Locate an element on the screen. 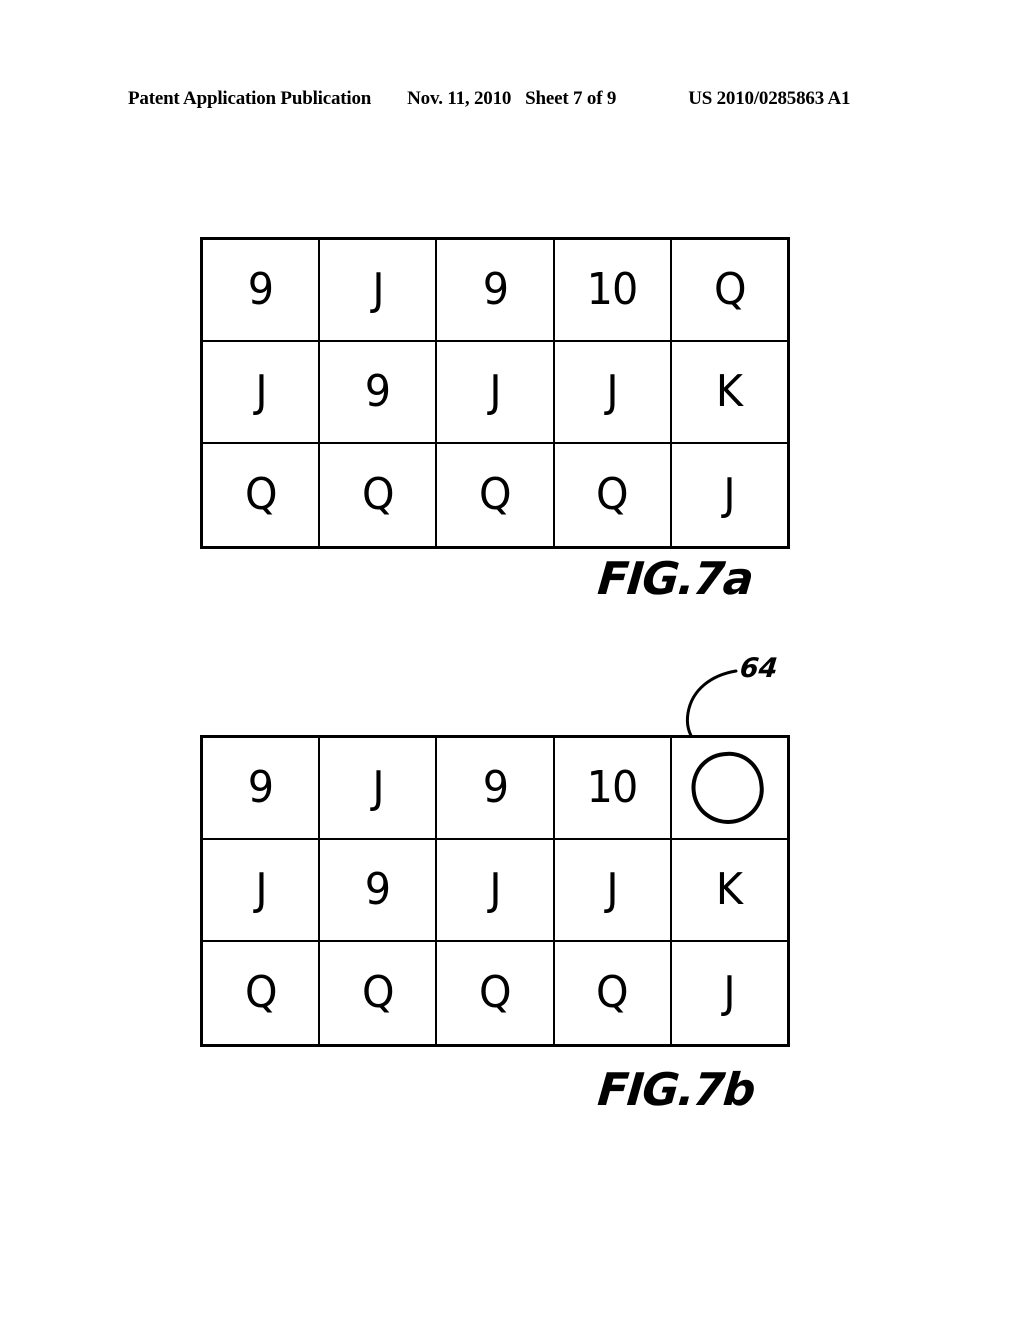 This screenshot has height=1320, width=1024. header-publication-title: Patent Application Publication is located at coordinates (250, 98).